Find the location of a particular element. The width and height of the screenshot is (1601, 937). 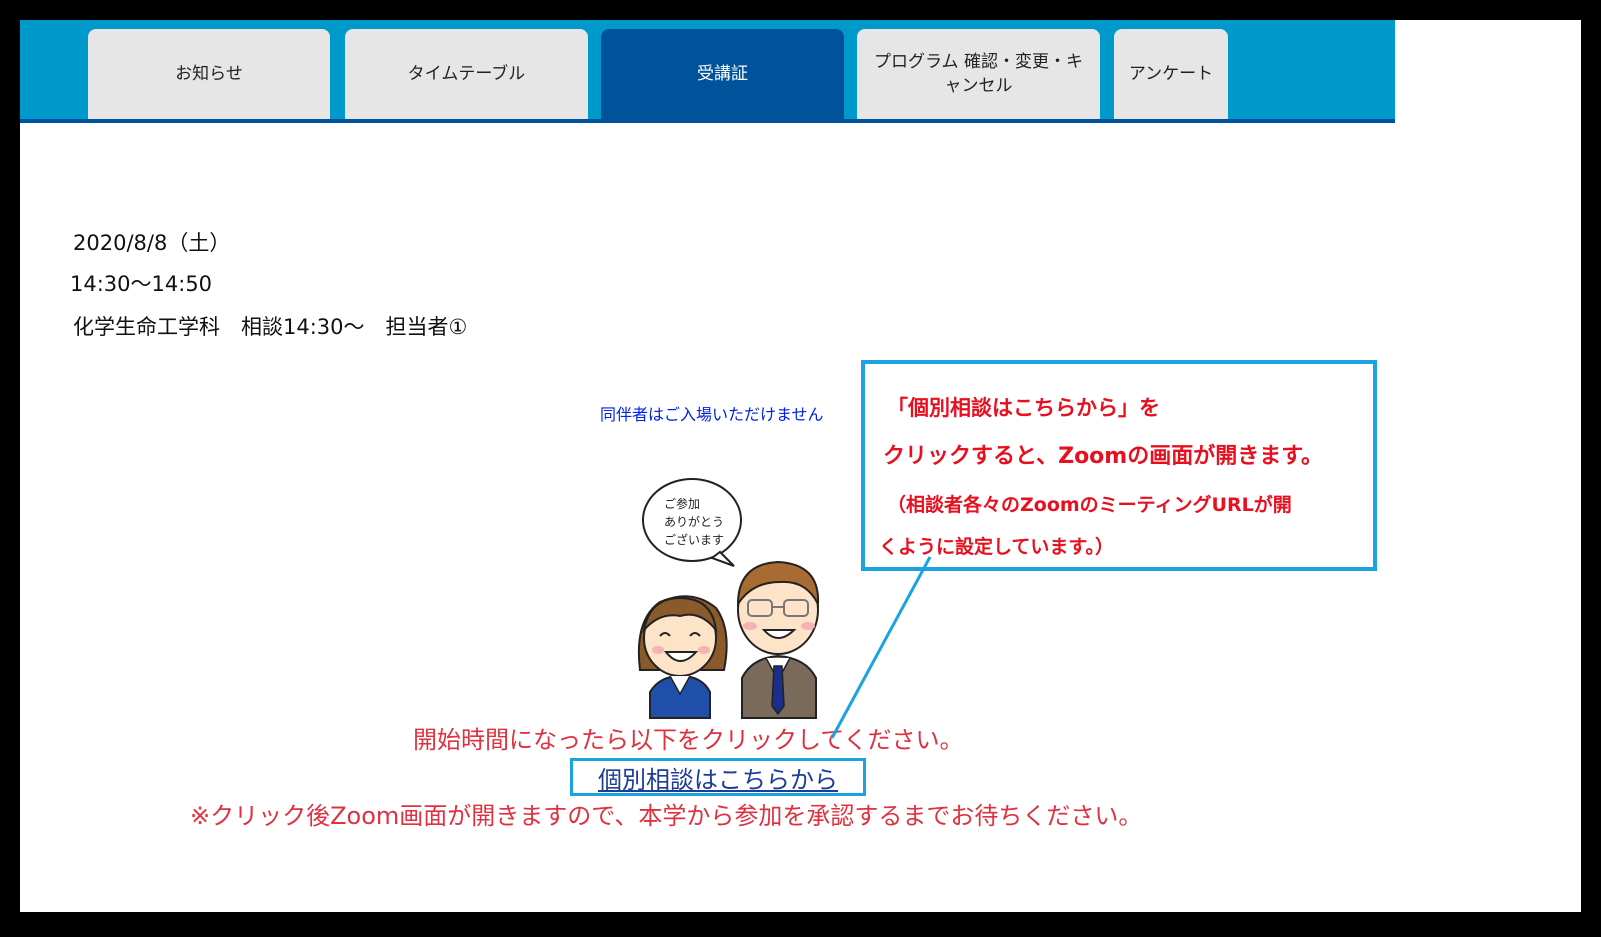

woman-figure is located at coordinates (682, 657).